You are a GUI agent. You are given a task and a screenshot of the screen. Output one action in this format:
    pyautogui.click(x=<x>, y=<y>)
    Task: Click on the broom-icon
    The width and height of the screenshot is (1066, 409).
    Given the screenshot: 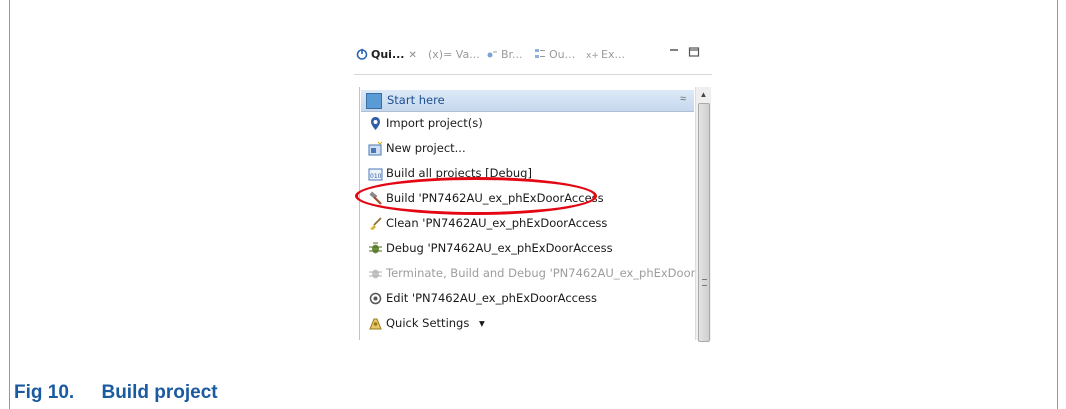 What is the action you would take?
    pyautogui.click(x=376, y=223)
    